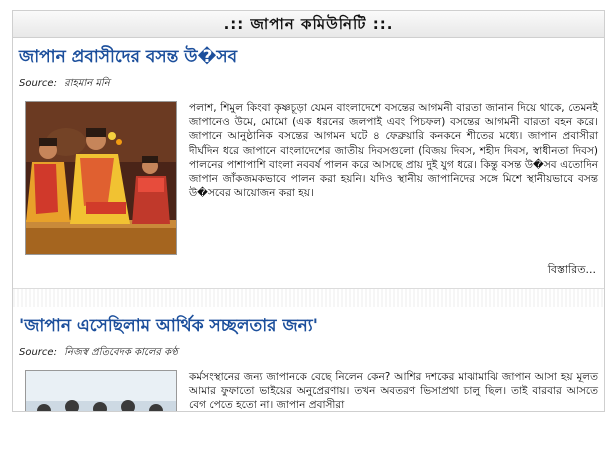  I want to click on section-header: .:: জাপান কমিউনিটি ::., so click(308, 24).